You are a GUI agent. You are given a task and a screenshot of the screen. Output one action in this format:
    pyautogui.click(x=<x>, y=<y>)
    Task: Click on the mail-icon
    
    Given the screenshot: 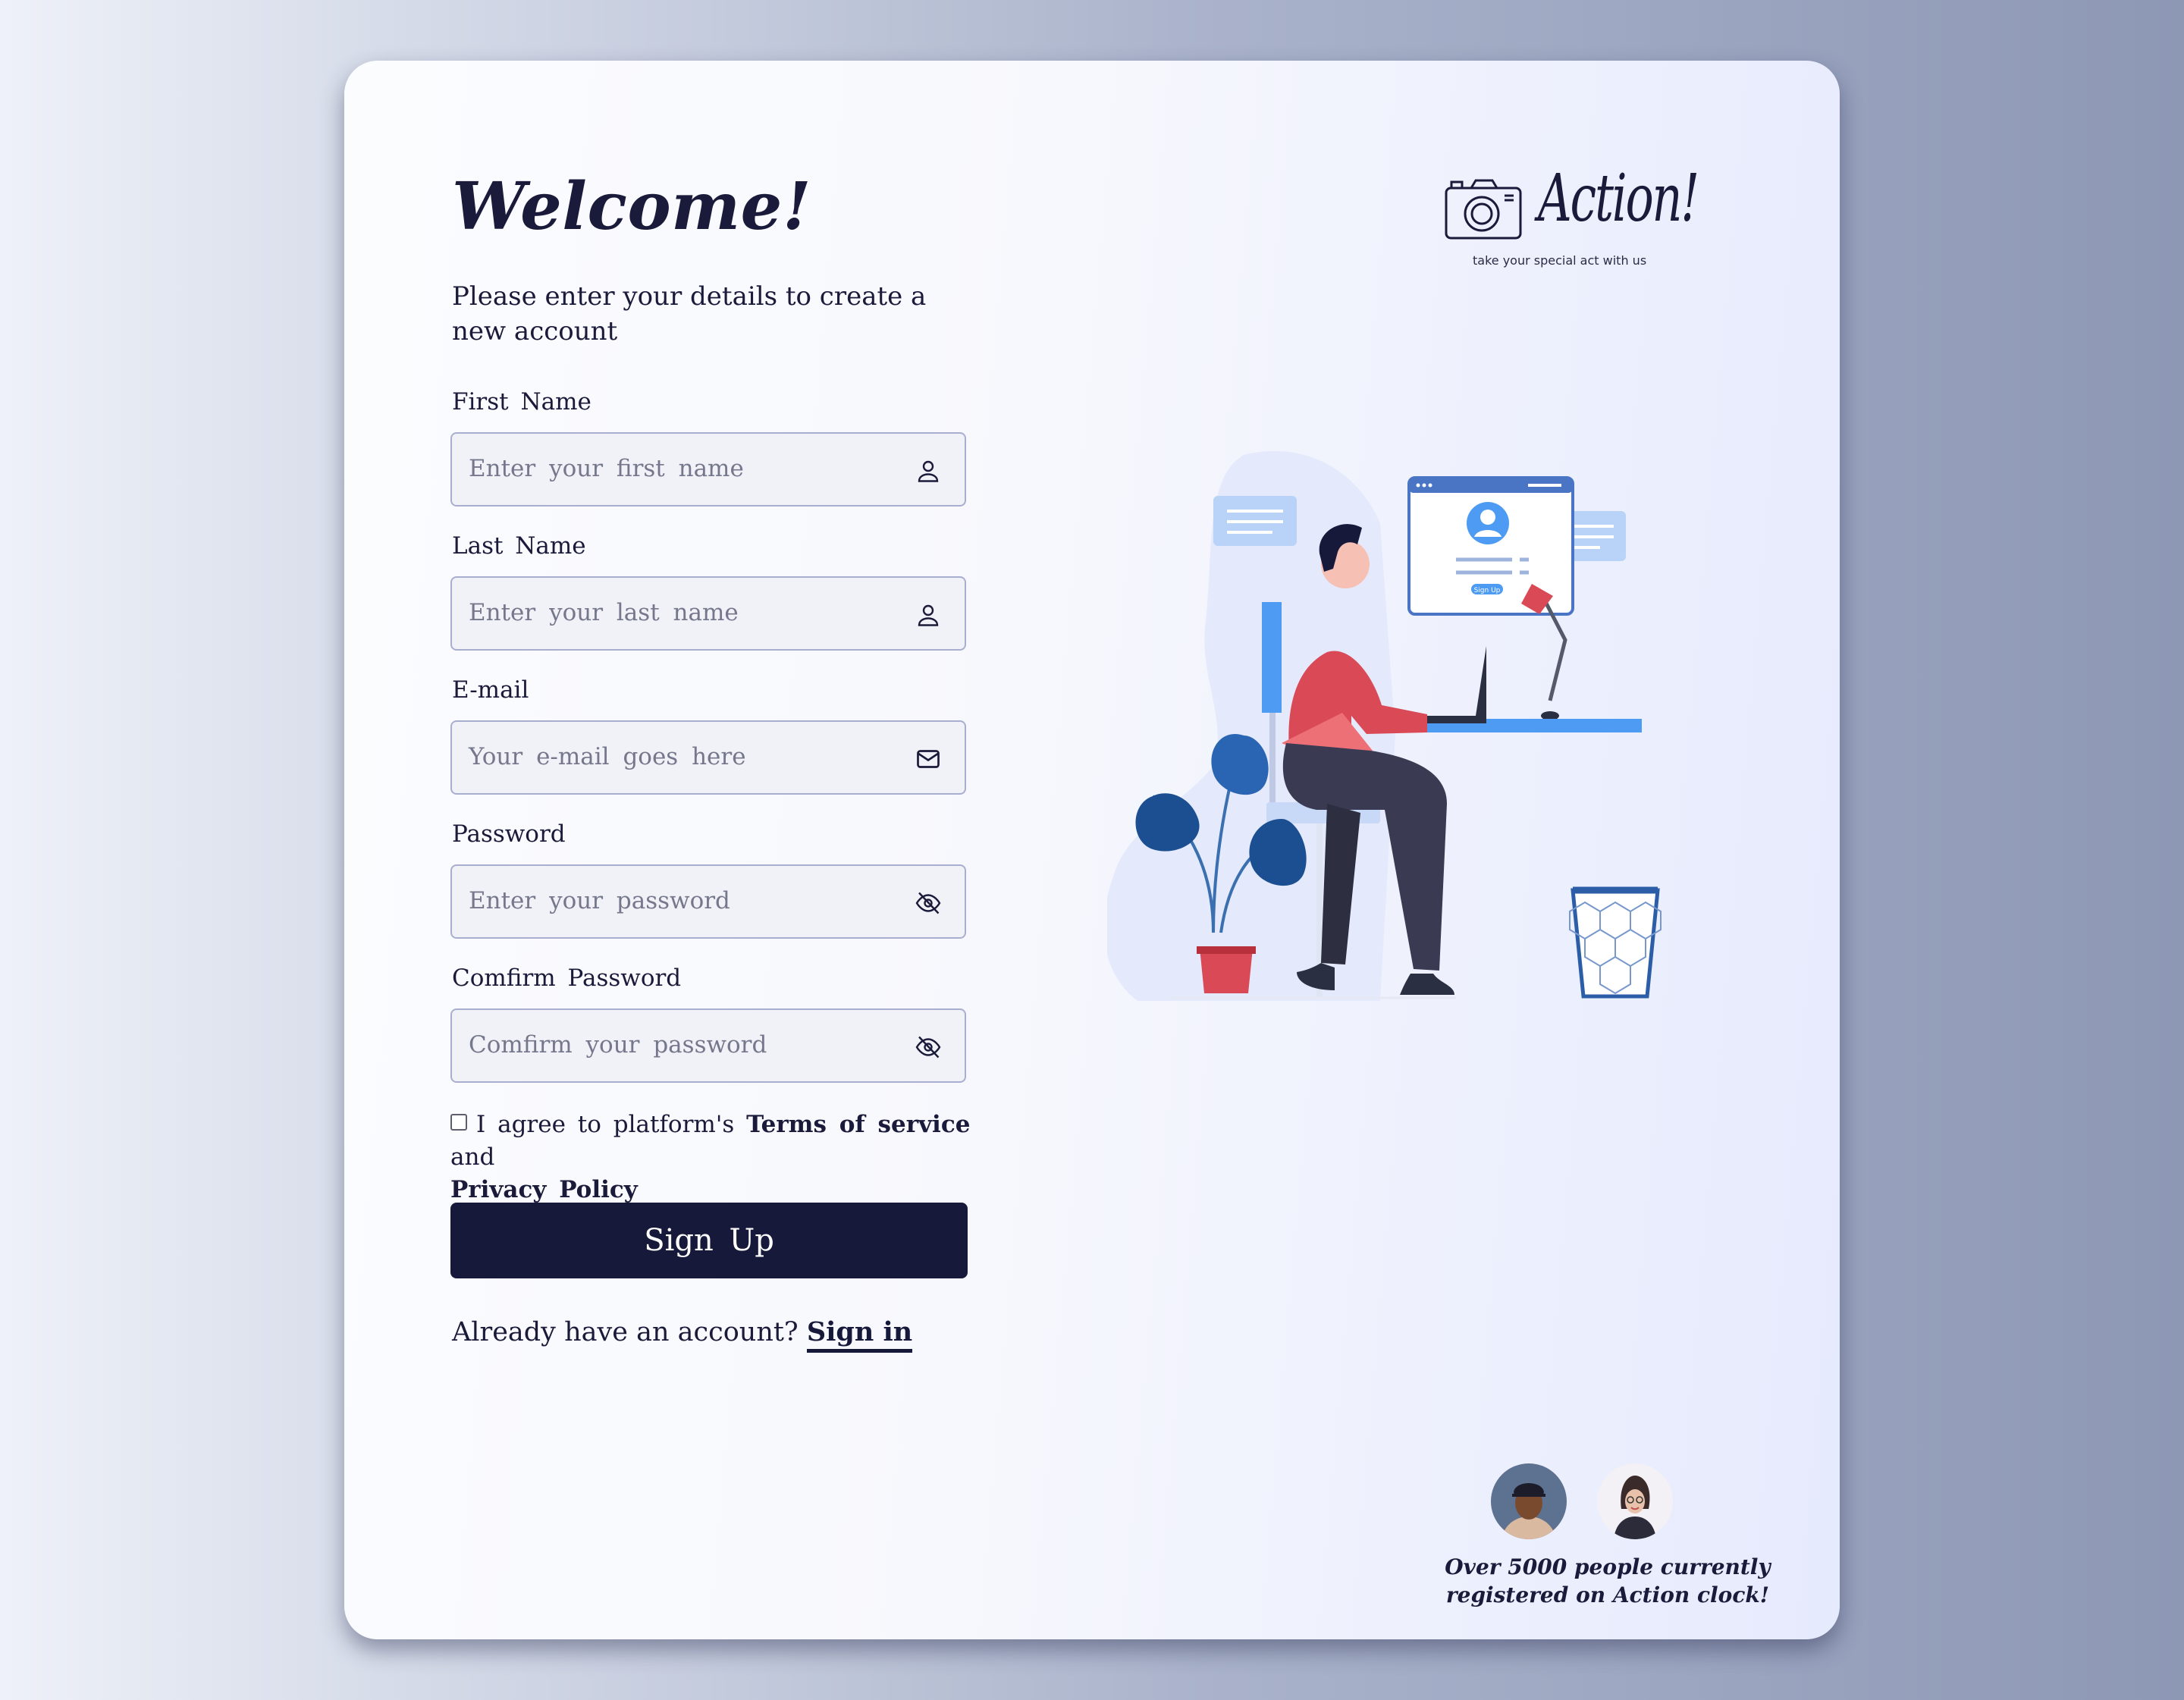 What is the action you would take?
    pyautogui.click(x=928, y=759)
    